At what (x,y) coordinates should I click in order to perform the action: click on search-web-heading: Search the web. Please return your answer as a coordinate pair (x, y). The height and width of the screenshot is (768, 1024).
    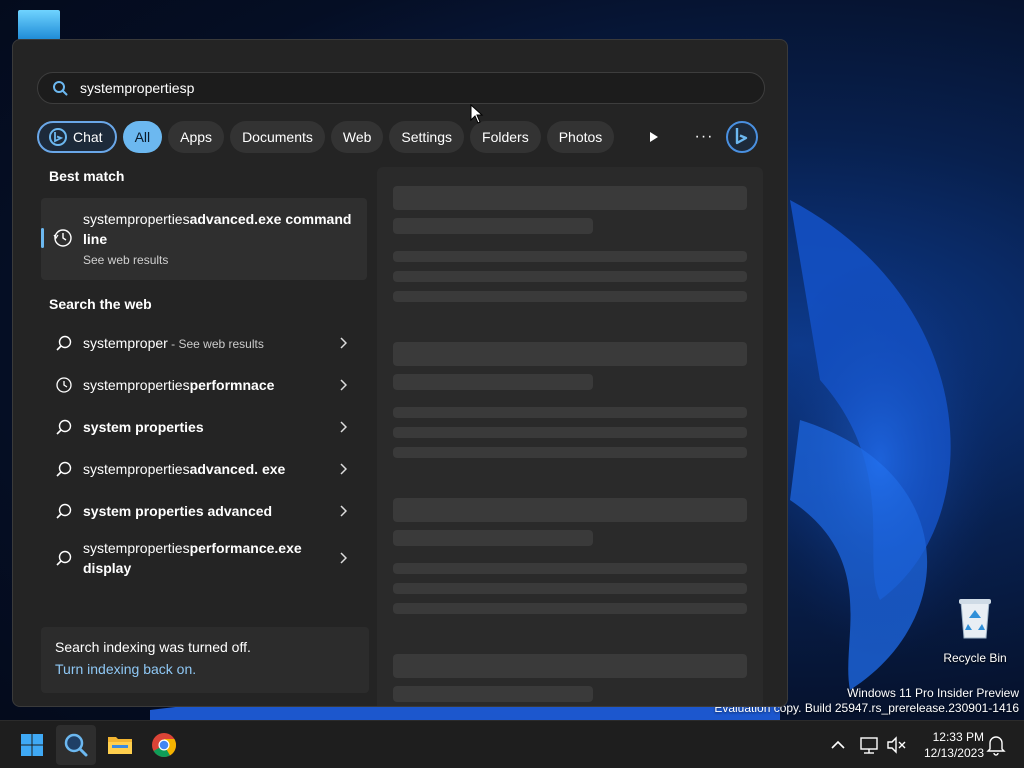
    Looking at the image, I should click on (100, 304).